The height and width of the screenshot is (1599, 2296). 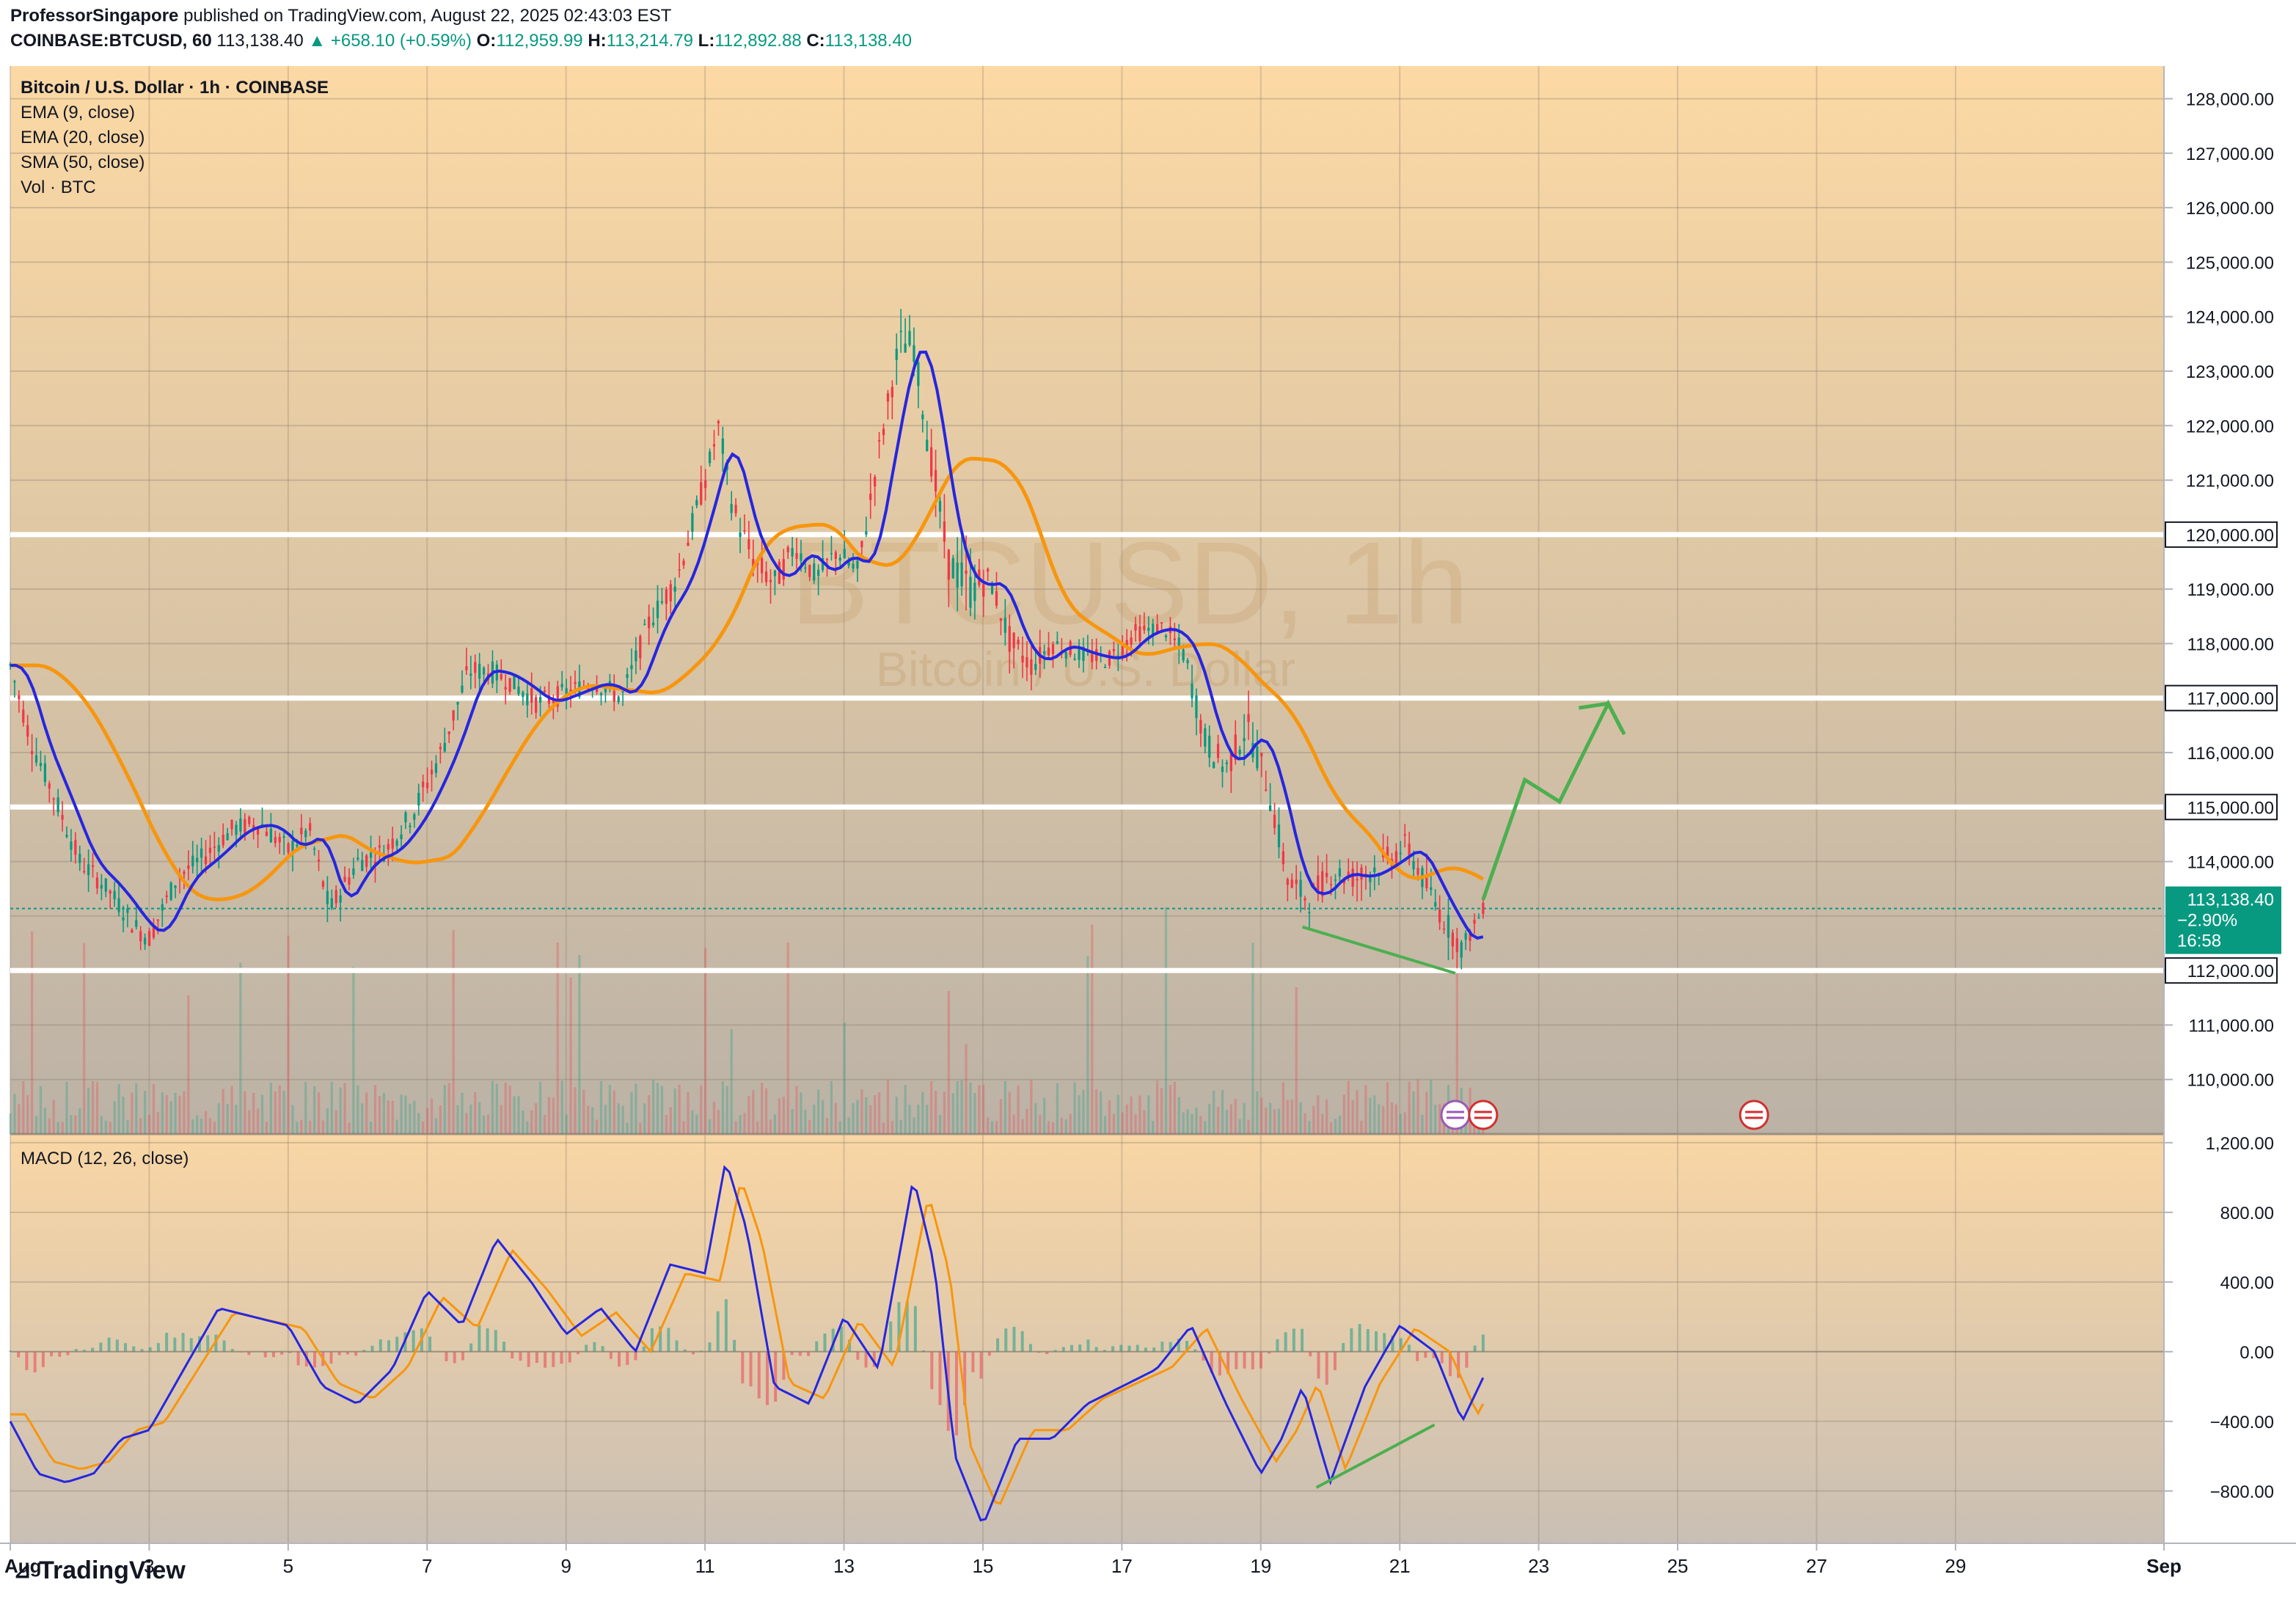 I want to click on price-axis-label: 119,000.00, so click(x=2230, y=590).